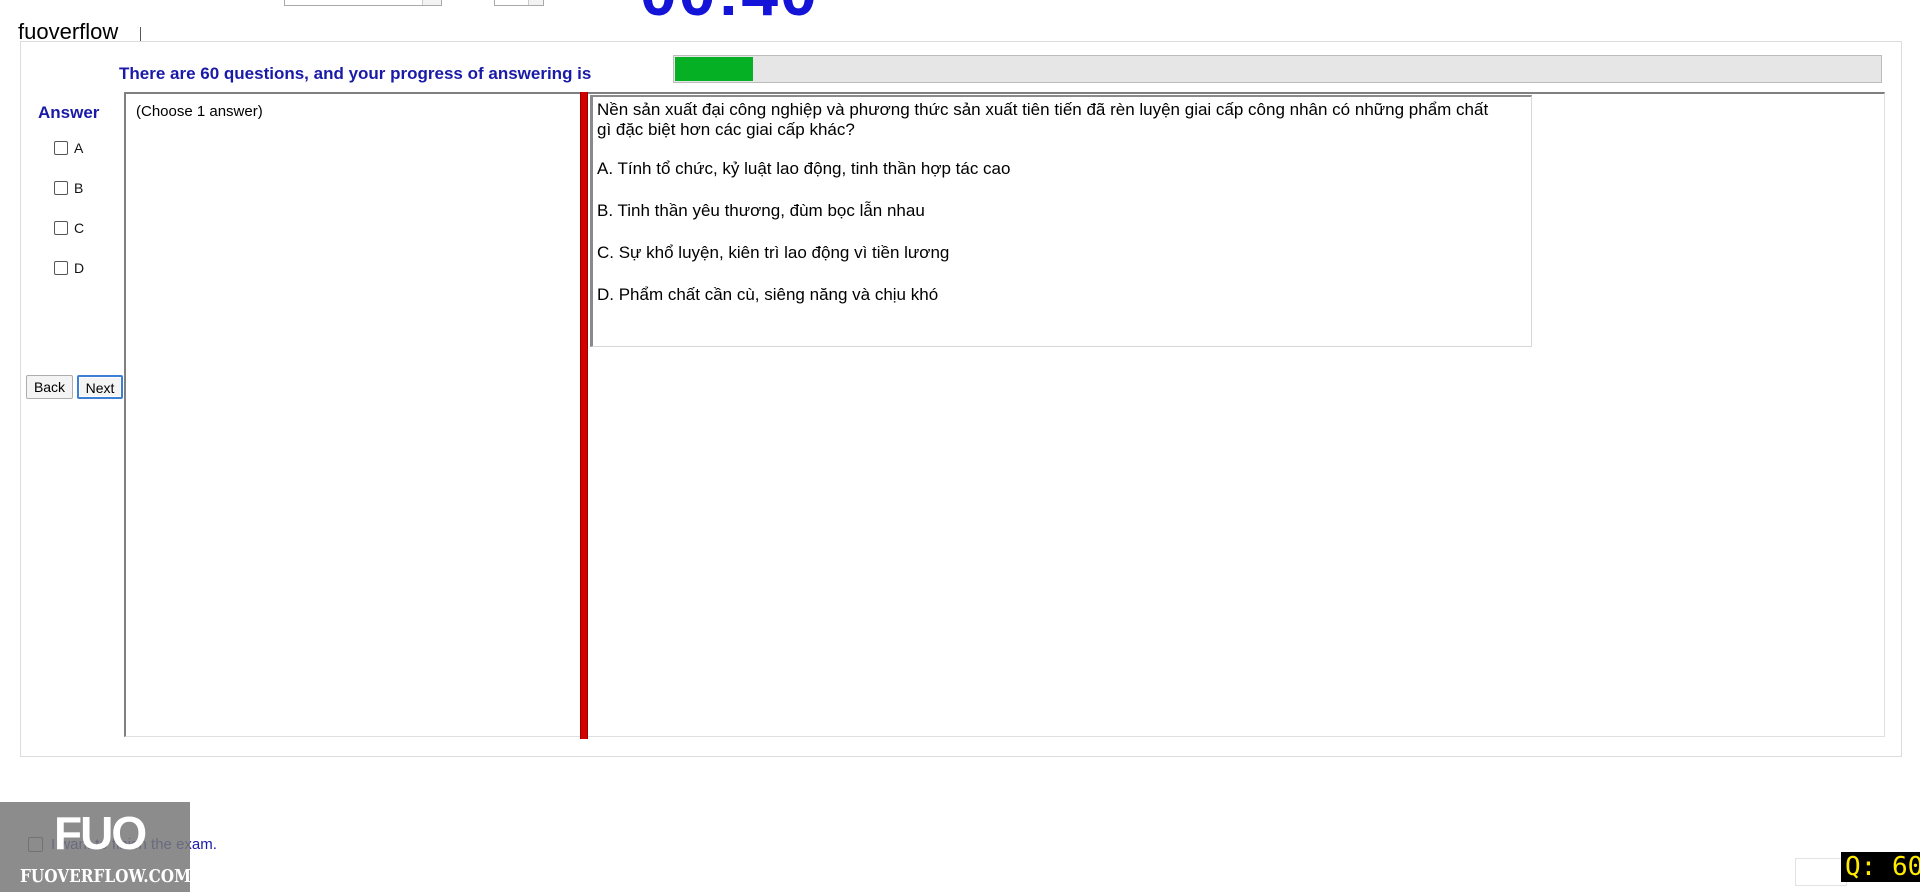  Describe the element at coordinates (79, 268) in the screenshot. I see `answer-d-label: D` at that location.